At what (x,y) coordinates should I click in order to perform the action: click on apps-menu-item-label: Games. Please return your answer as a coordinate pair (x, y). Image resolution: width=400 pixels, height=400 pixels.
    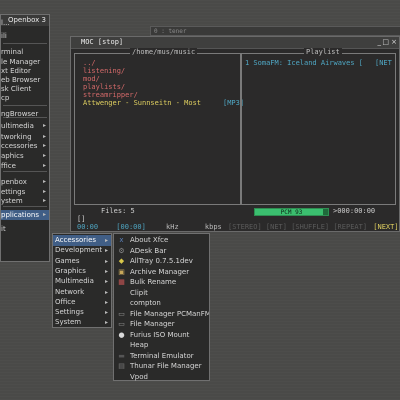
    Looking at the image, I should click on (67, 260).